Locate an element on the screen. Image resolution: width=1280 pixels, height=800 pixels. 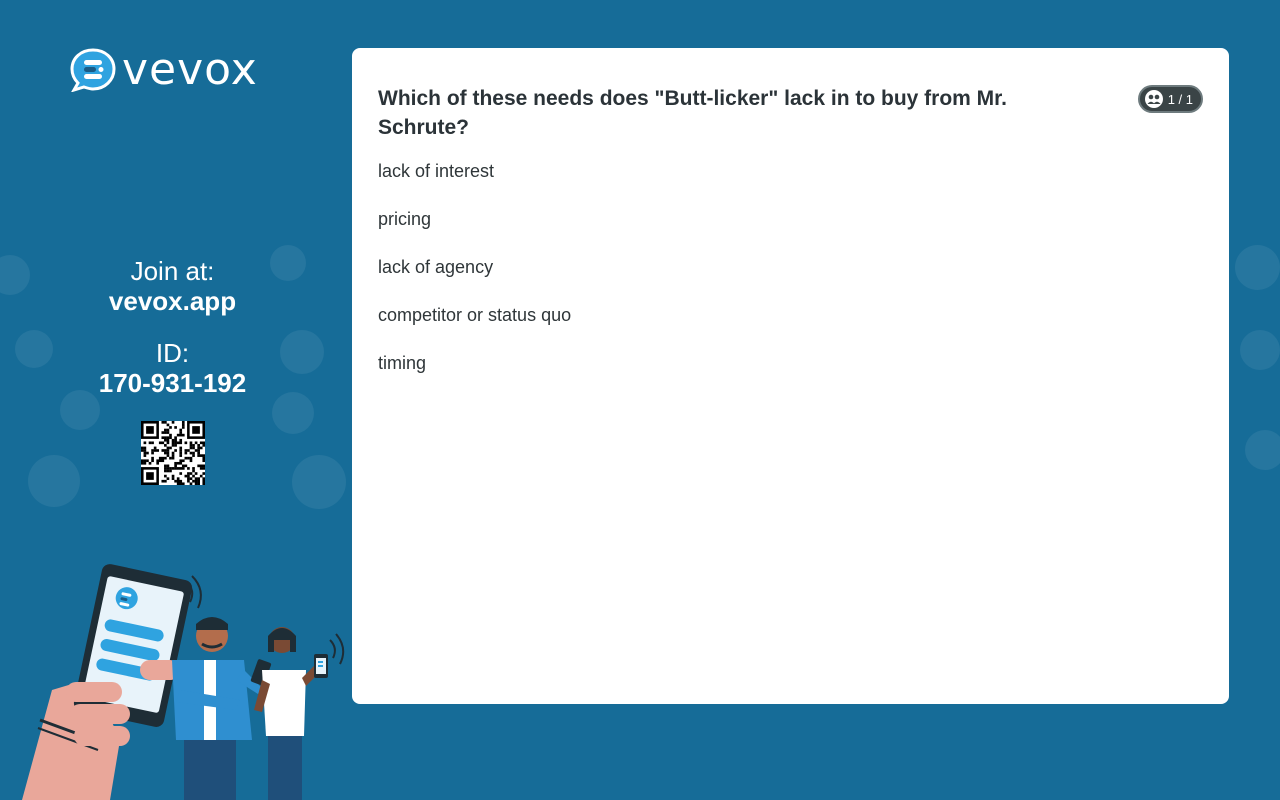
people-with-phones-illustration is located at coordinates (176, 680).